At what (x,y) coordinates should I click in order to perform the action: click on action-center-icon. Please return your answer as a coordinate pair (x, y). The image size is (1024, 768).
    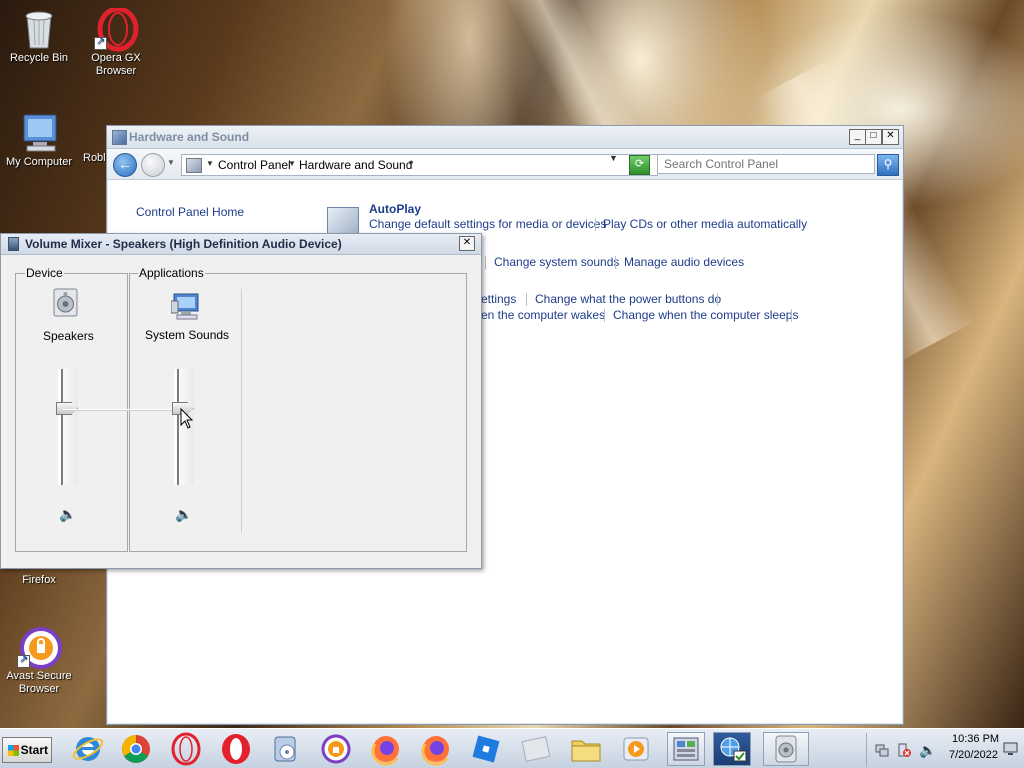
    Looking at the image, I should click on (904, 750).